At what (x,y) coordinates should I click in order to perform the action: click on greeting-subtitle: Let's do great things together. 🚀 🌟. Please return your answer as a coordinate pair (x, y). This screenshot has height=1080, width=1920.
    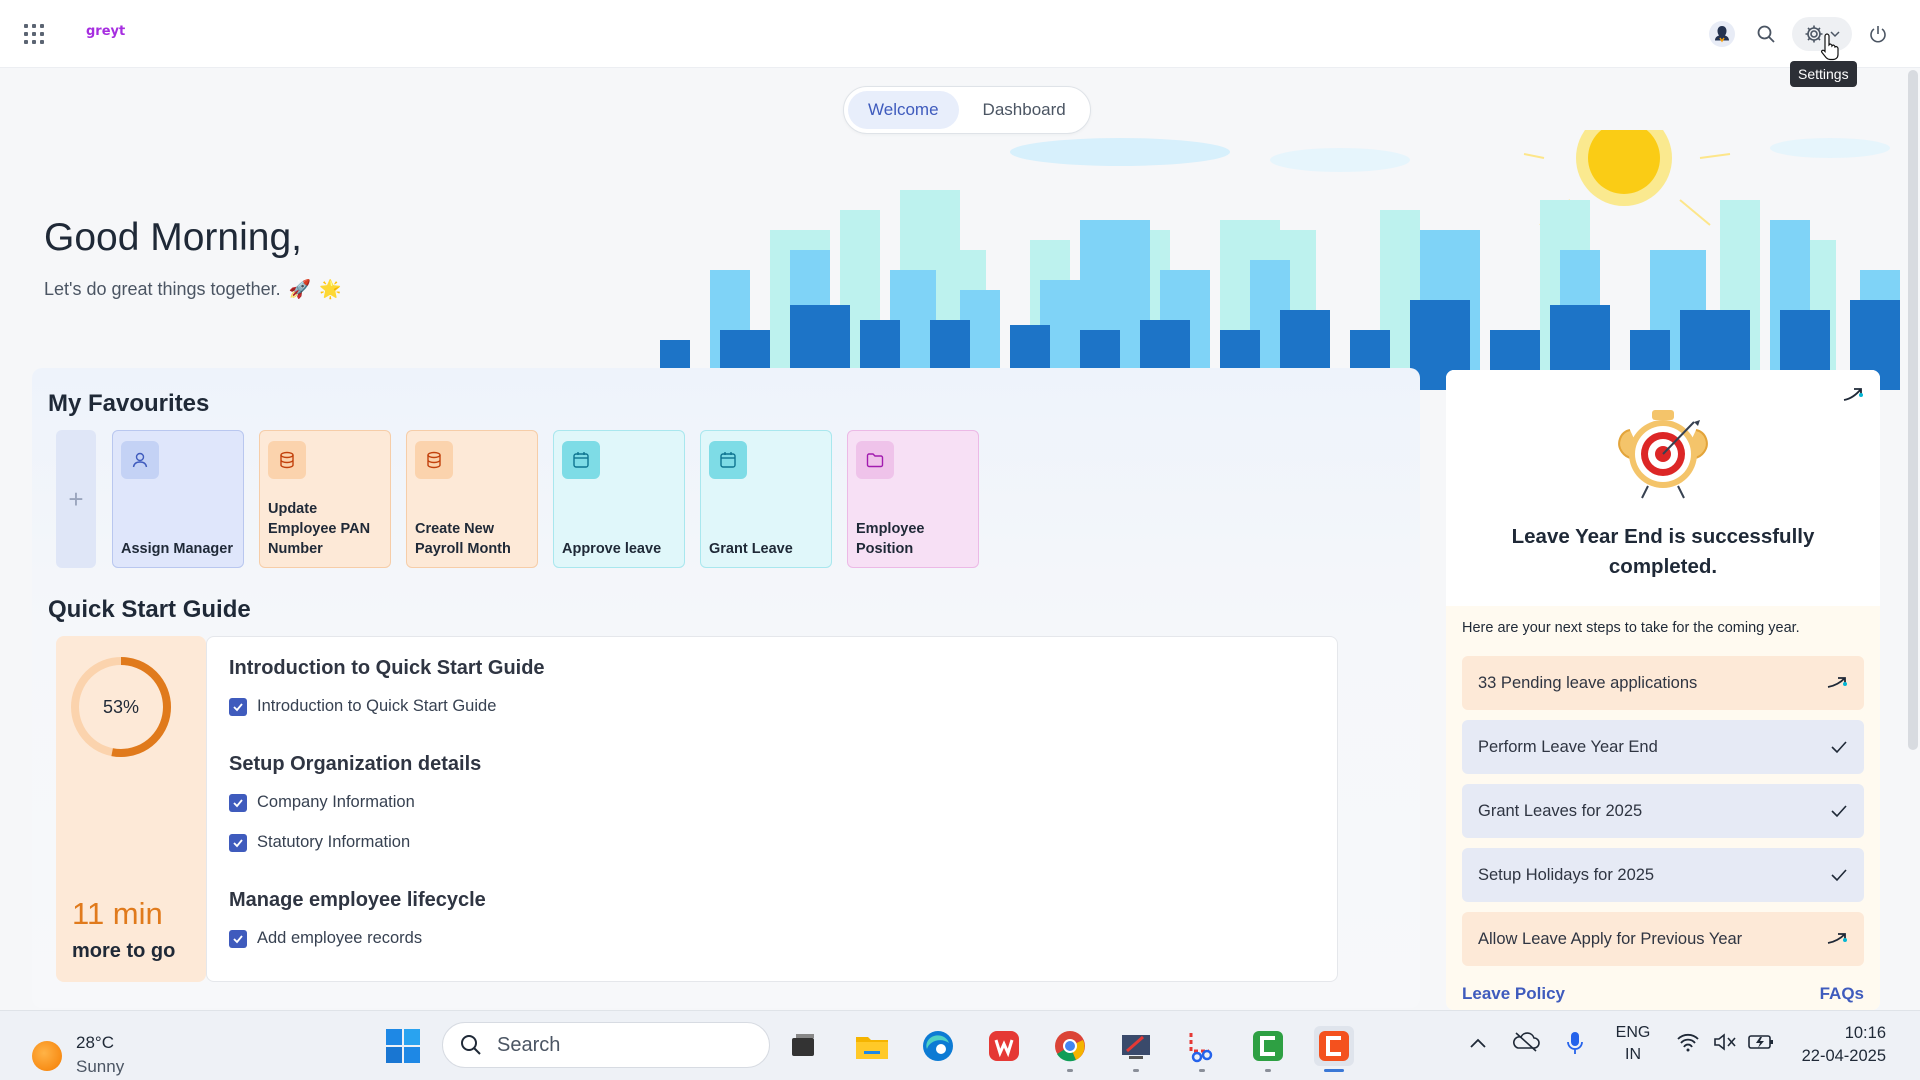
    Looking at the image, I should click on (192, 289).